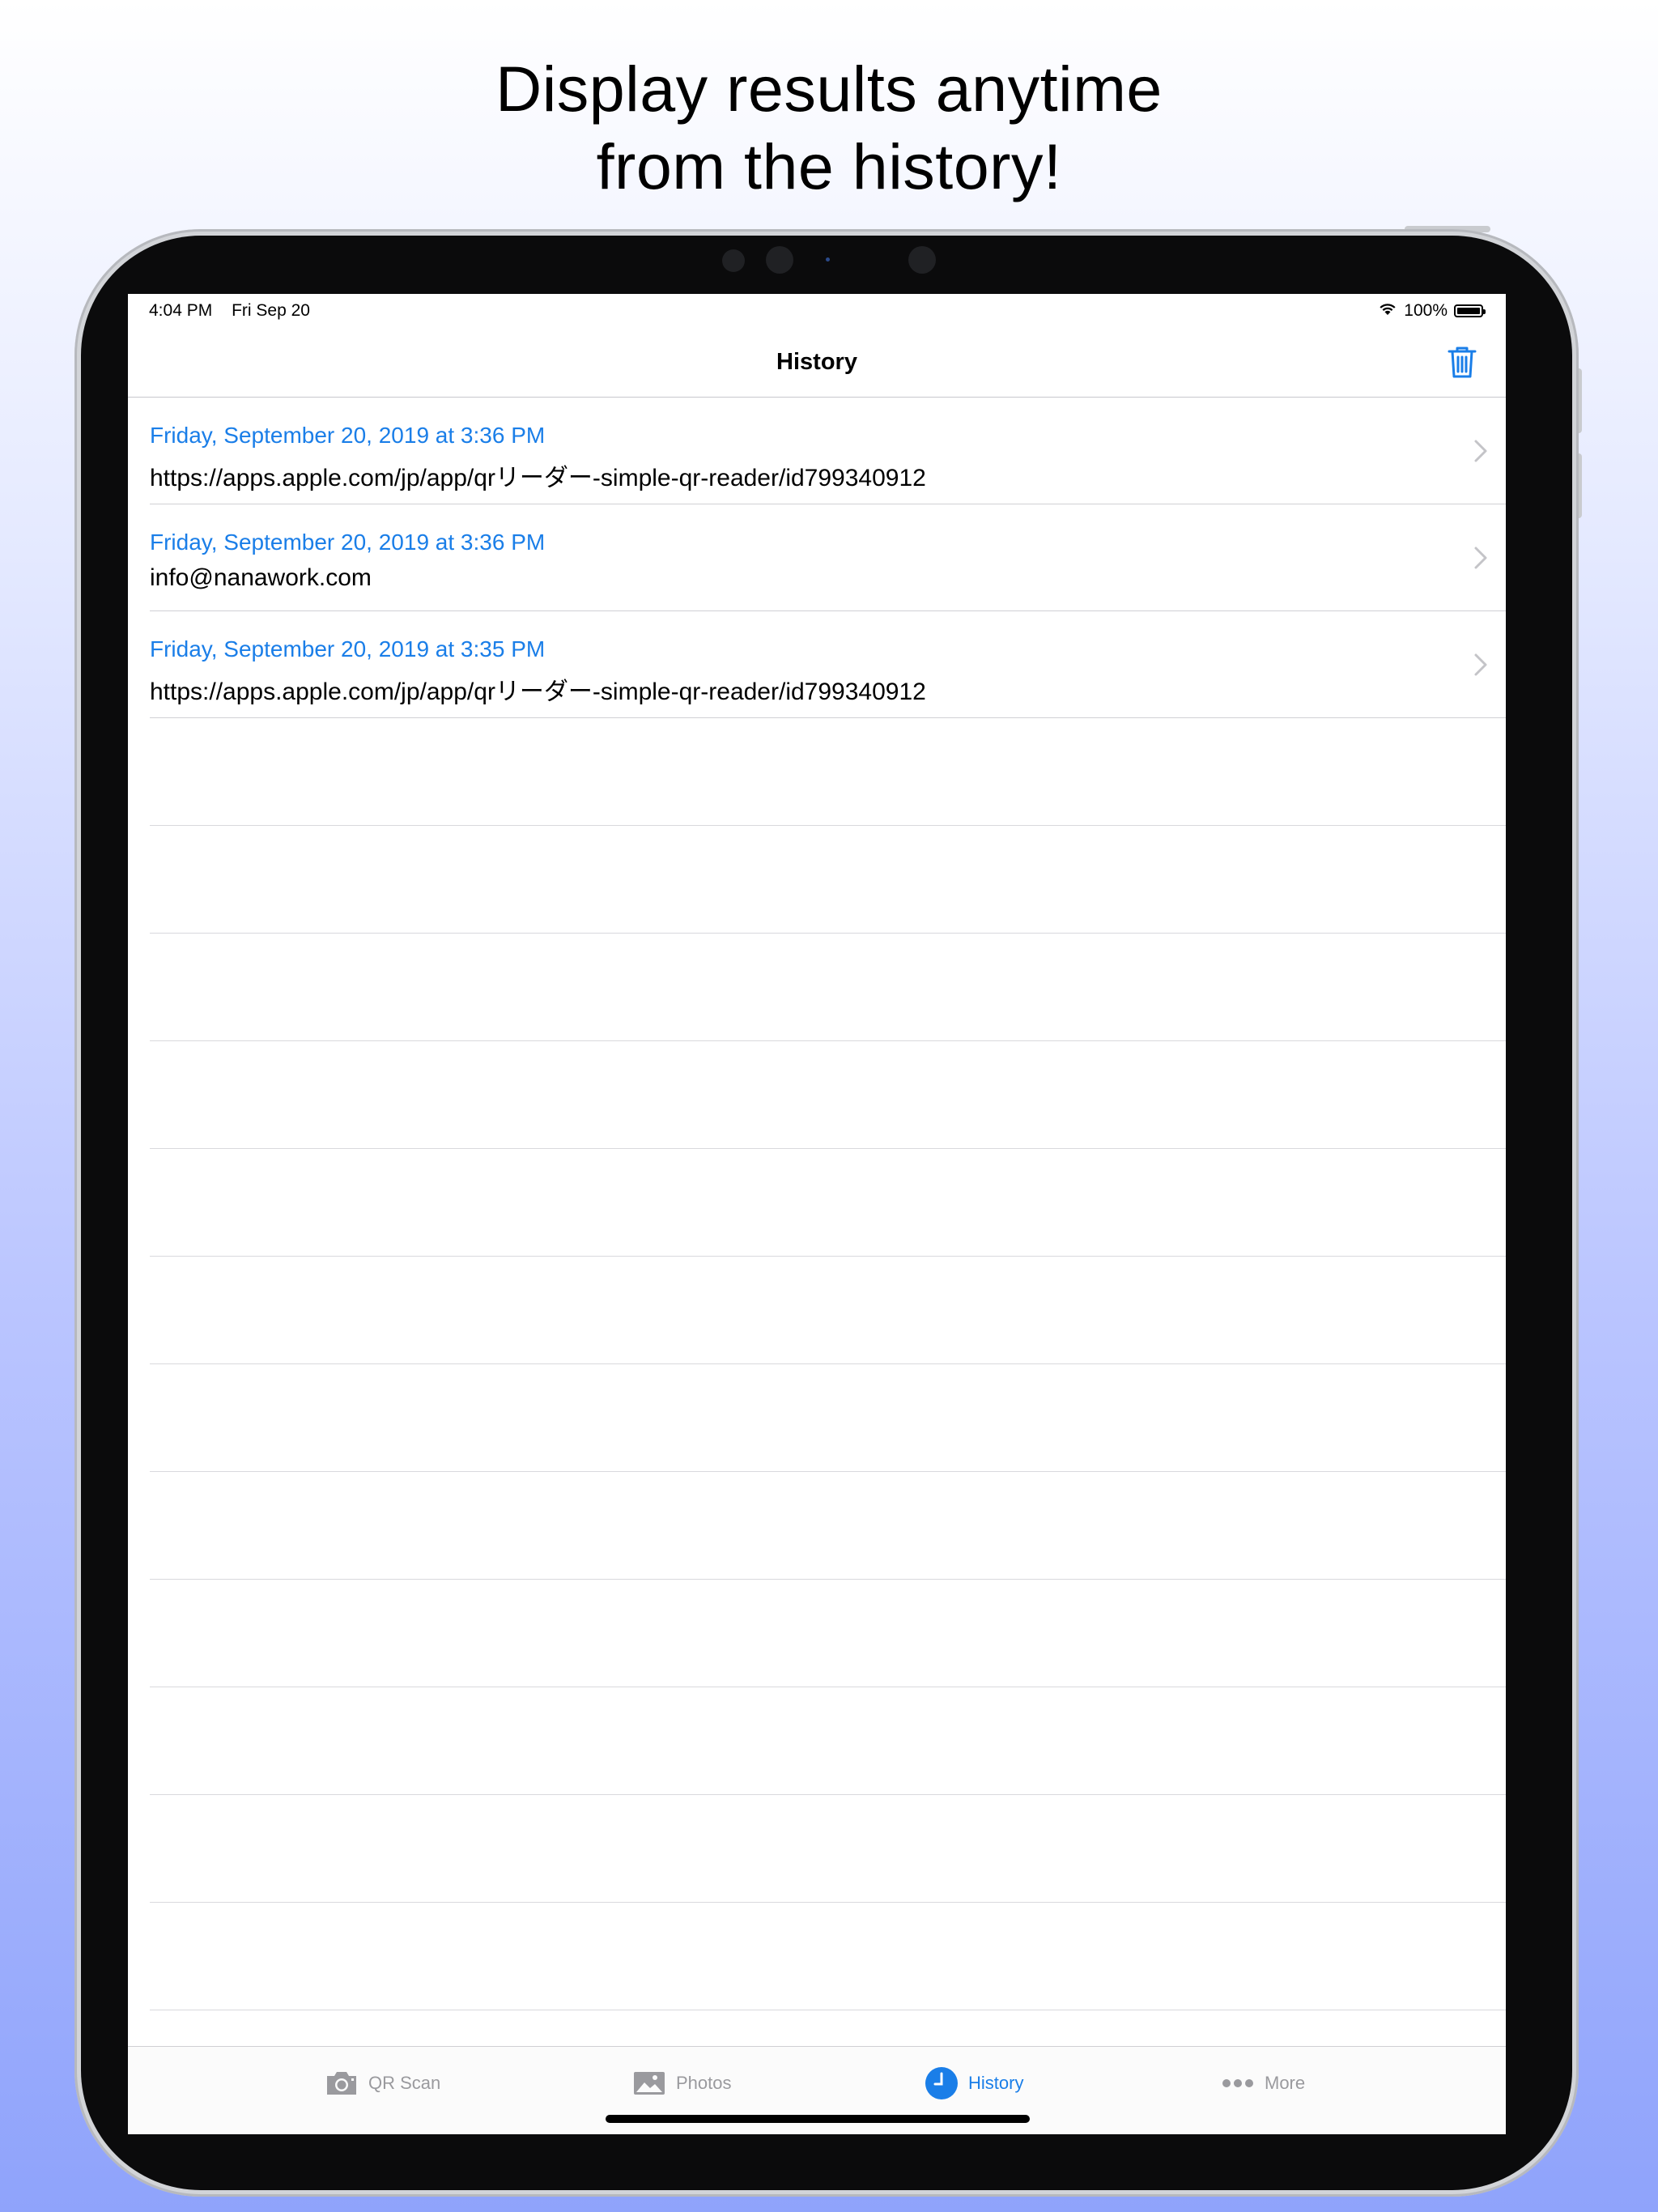 The image size is (1658, 2212). Describe the element at coordinates (1470, 311) in the screenshot. I see `battery-icon` at that location.